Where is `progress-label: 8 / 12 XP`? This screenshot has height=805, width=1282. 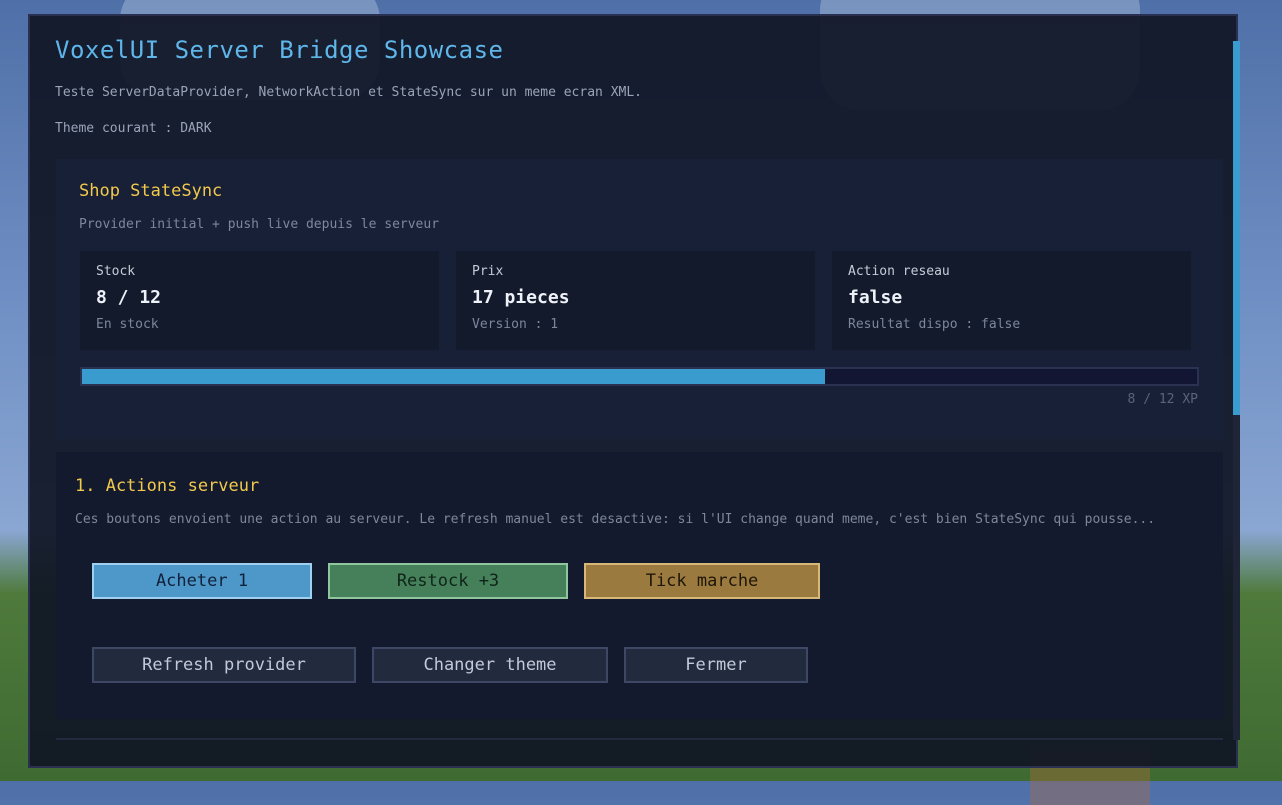
progress-label: 8 / 12 XP is located at coordinates (1162, 399).